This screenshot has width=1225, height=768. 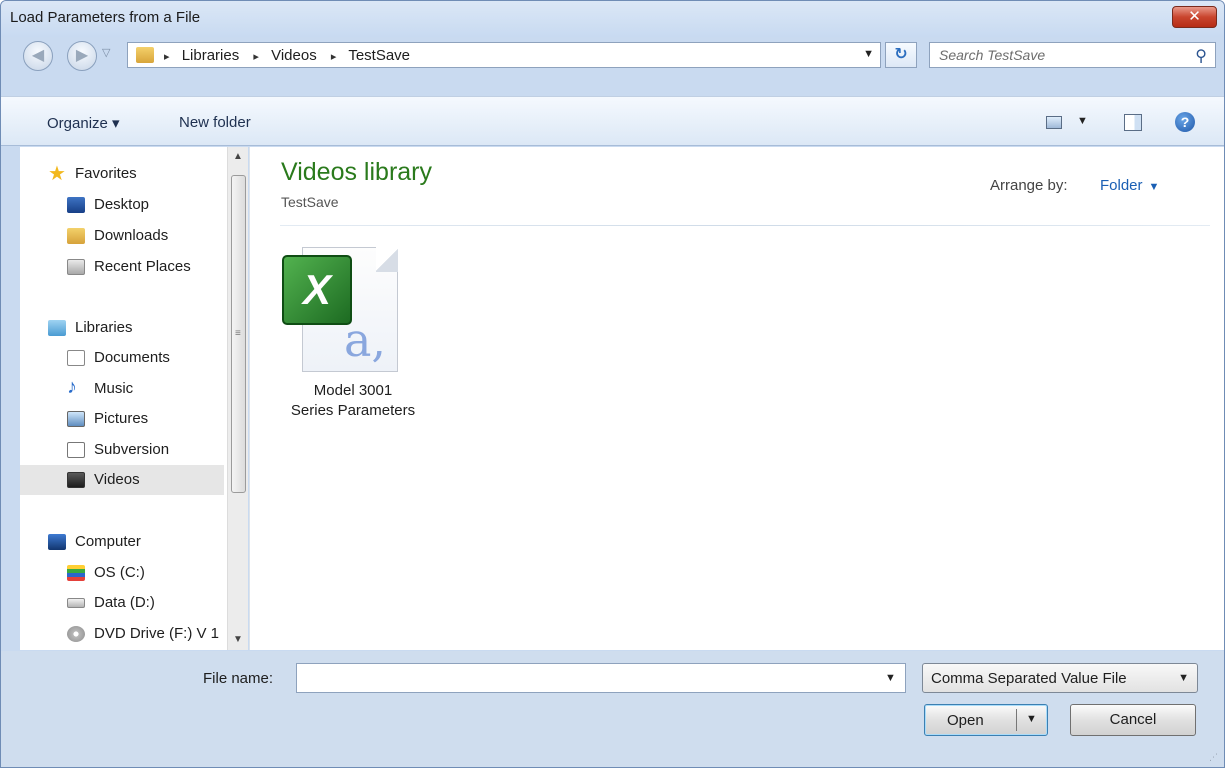 What do you see at coordinates (1133, 122) in the screenshot?
I see `preview-pane-icon` at bounding box center [1133, 122].